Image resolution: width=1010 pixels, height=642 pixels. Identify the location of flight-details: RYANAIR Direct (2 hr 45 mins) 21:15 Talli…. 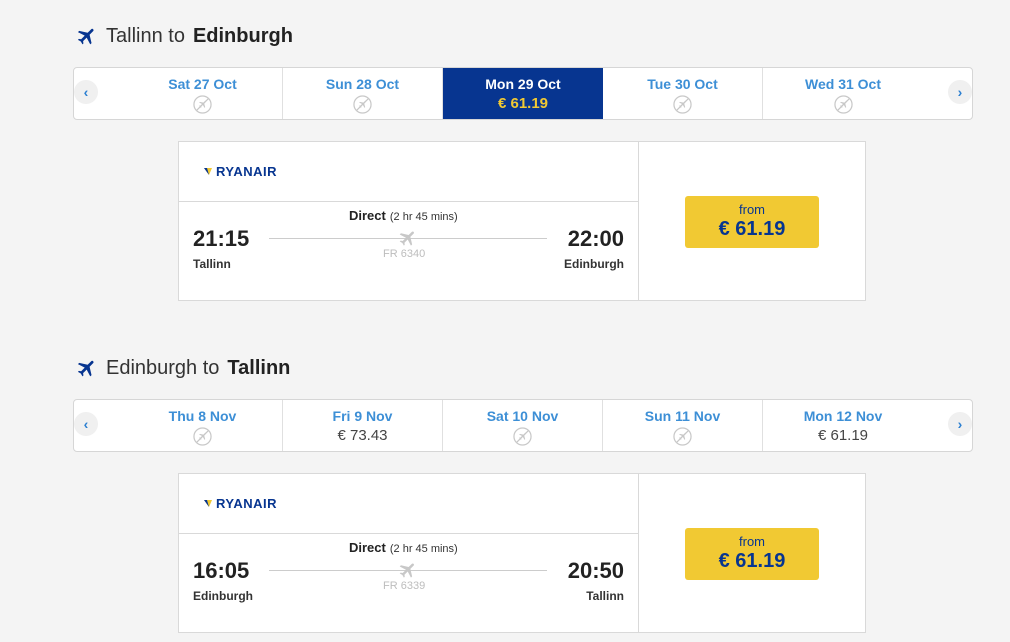
(409, 221).